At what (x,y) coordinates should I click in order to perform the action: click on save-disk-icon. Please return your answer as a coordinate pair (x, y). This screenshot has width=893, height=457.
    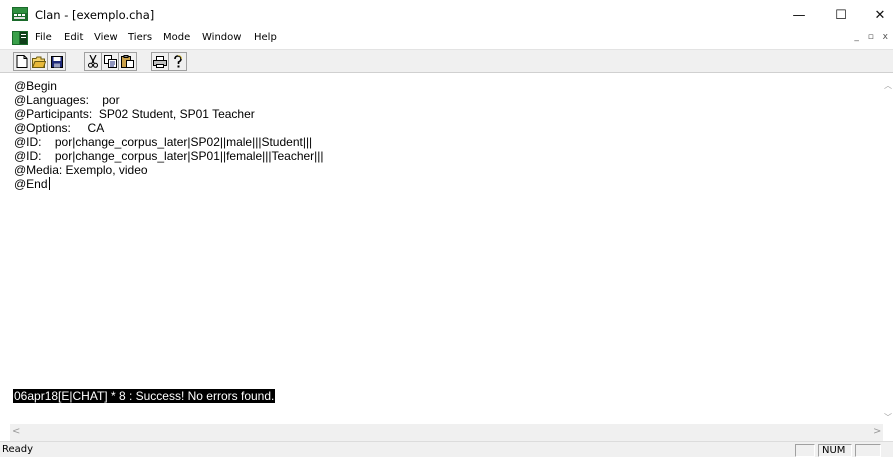
    Looking at the image, I should click on (56, 61).